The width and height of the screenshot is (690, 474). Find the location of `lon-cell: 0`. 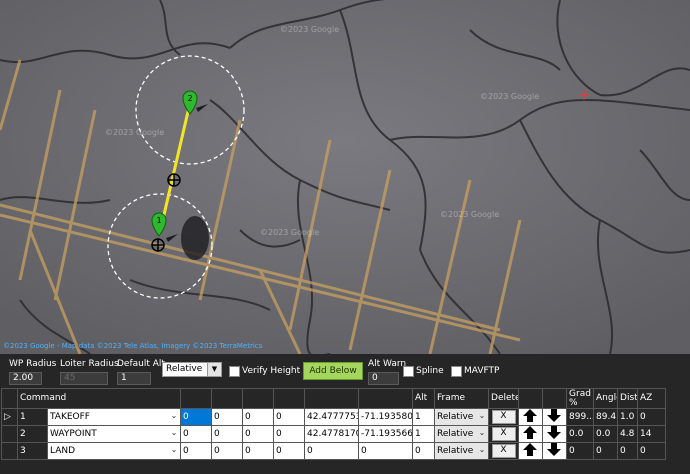

lon-cell: 0 is located at coordinates (386, 451).